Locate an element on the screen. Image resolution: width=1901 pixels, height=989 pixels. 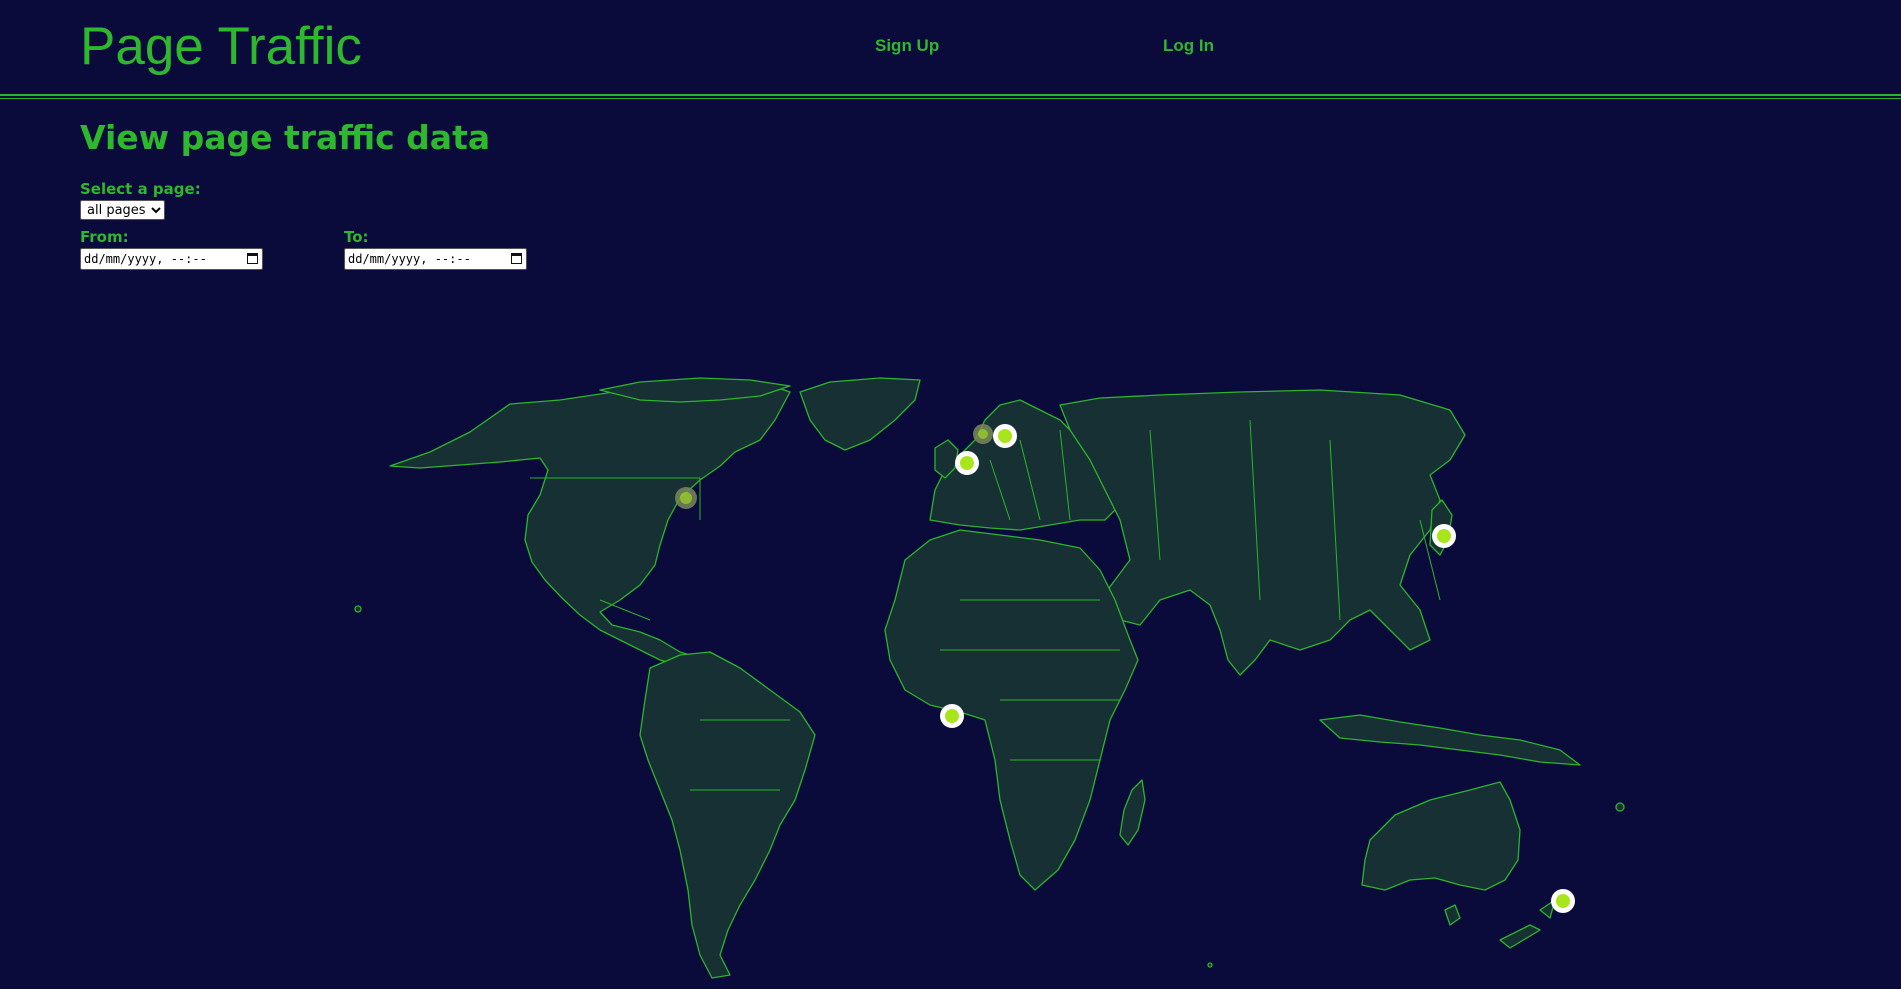
continent-south-america is located at coordinates (727, 815).